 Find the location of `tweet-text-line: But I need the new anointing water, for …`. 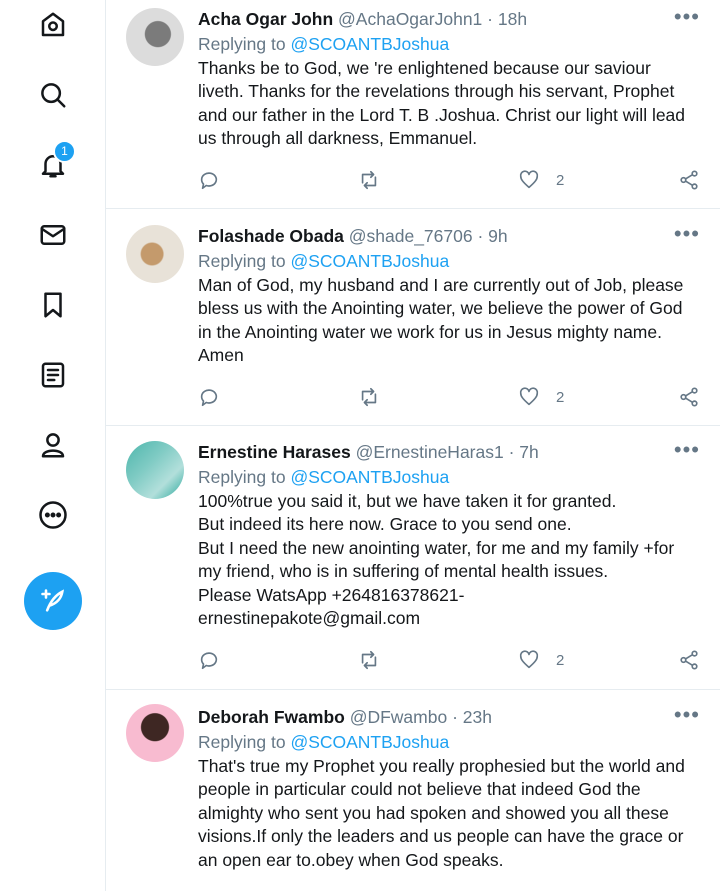

tweet-text-line: But I need the new anointing water, for … is located at coordinates (436, 559).